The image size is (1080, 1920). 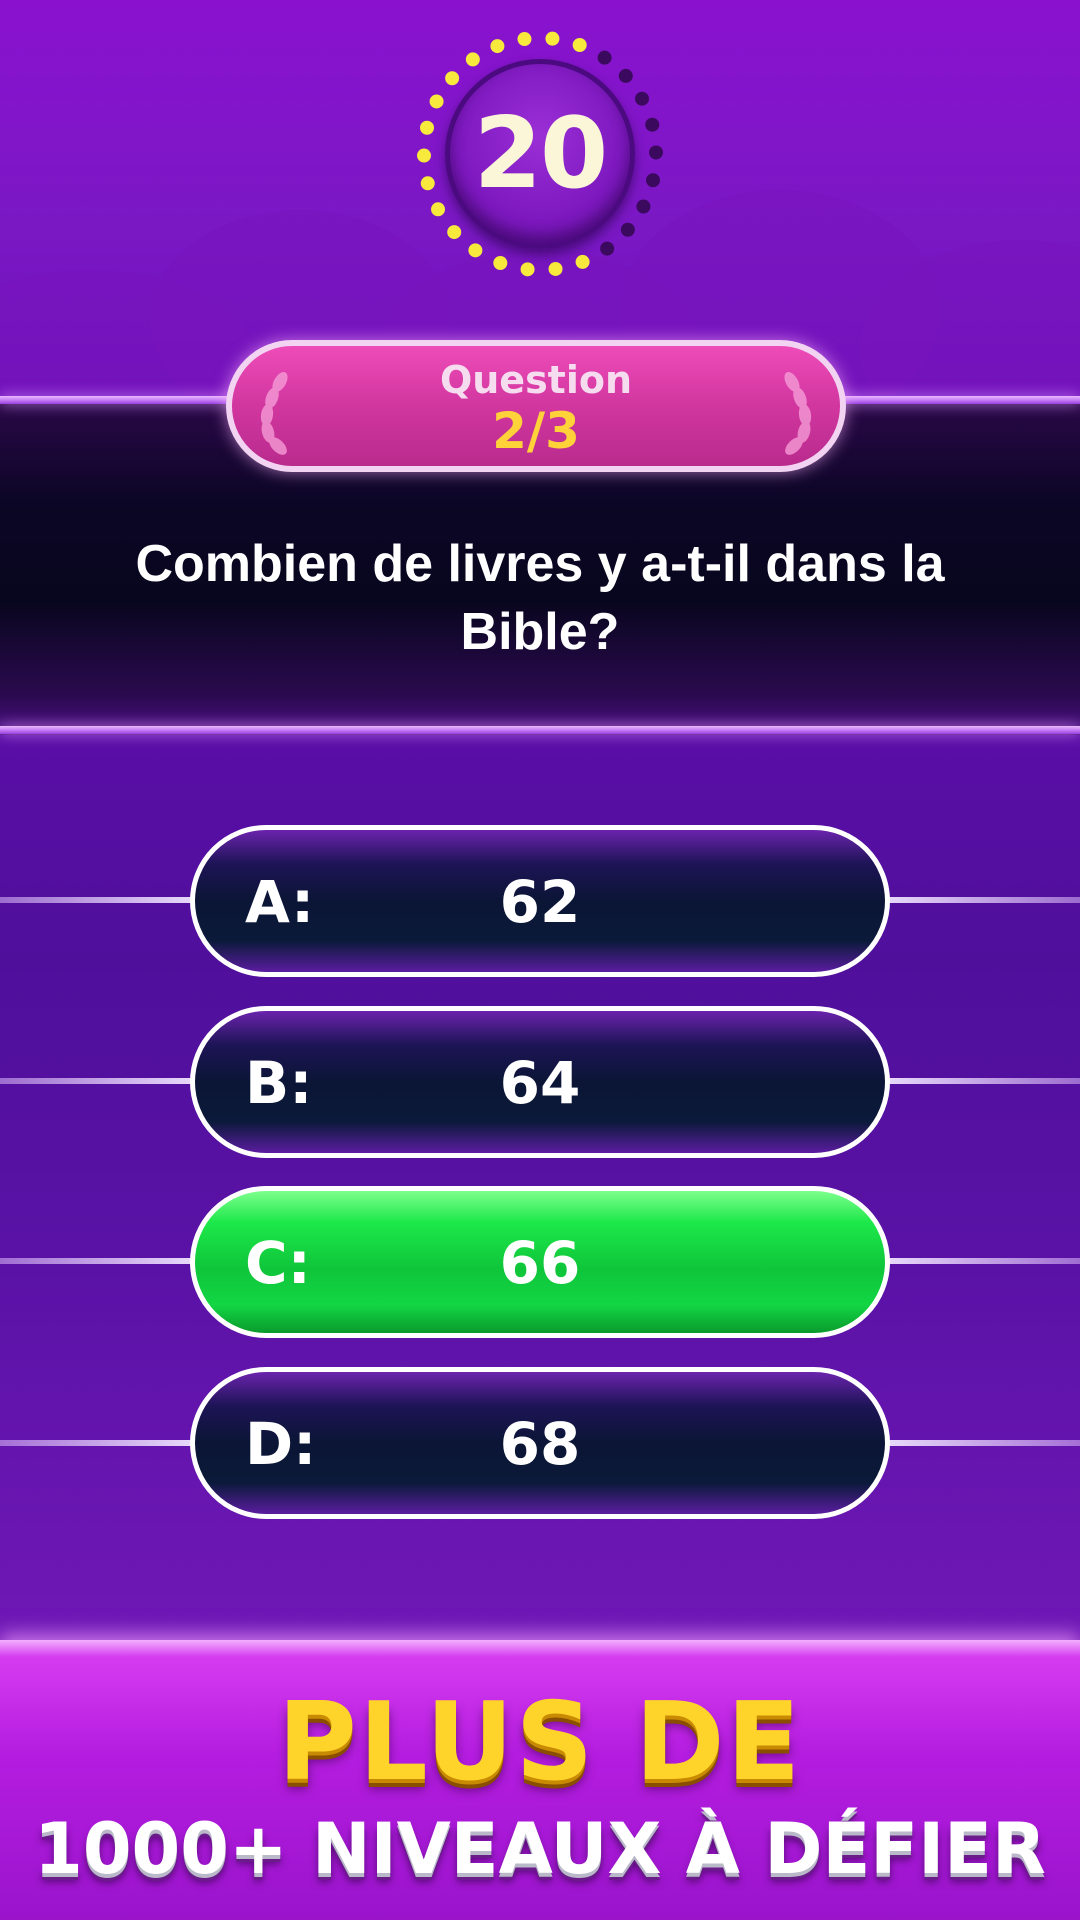 What do you see at coordinates (279, 1083) in the screenshot?
I see `answer-letter: B:` at bounding box center [279, 1083].